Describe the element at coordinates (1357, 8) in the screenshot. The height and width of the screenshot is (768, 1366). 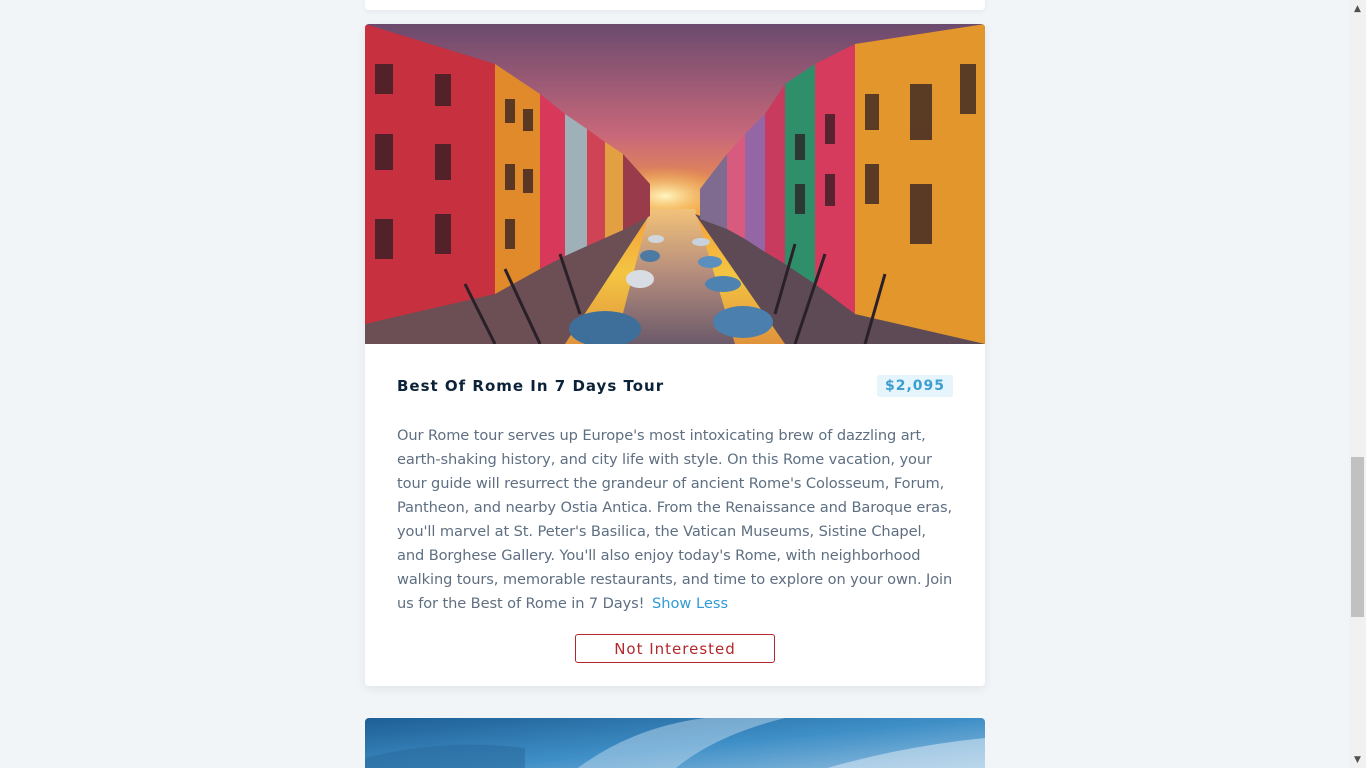
I see `scroll-up-icon: ▲` at that location.